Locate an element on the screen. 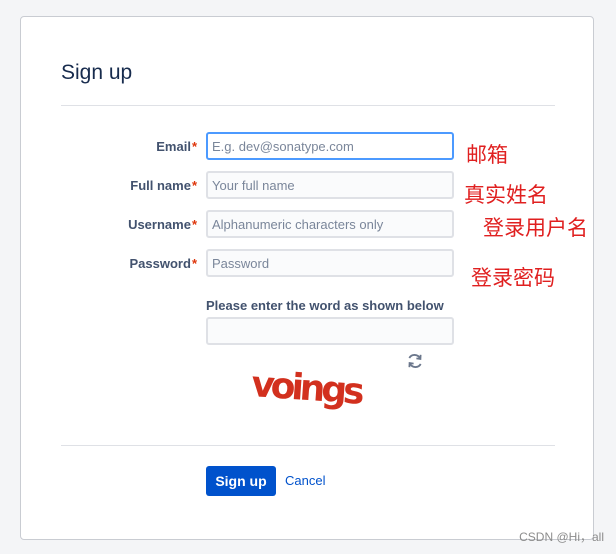 The height and width of the screenshot is (554, 616). cancel-link: Cancel is located at coordinates (305, 480).